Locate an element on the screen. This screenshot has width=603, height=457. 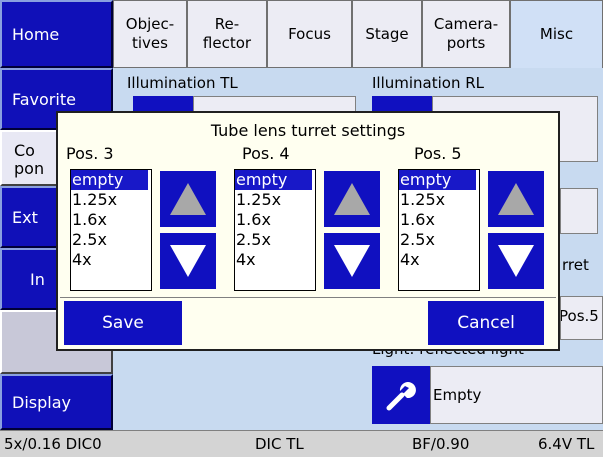
tab-objectives: Objec-tives is located at coordinates (150, 34).